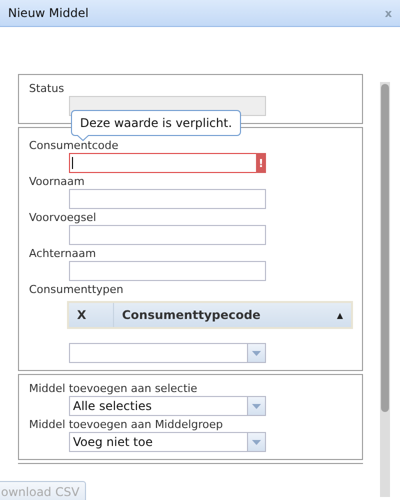 Image resolution: width=400 pixels, height=500 pixels. What do you see at coordinates (73, 145) in the screenshot?
I see `field-label: Consumentcode` at bounding box center [73, 145].